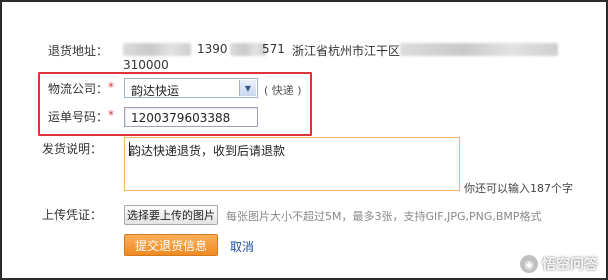  I want to click on return-address-zip: 310000, so click(146, 65).